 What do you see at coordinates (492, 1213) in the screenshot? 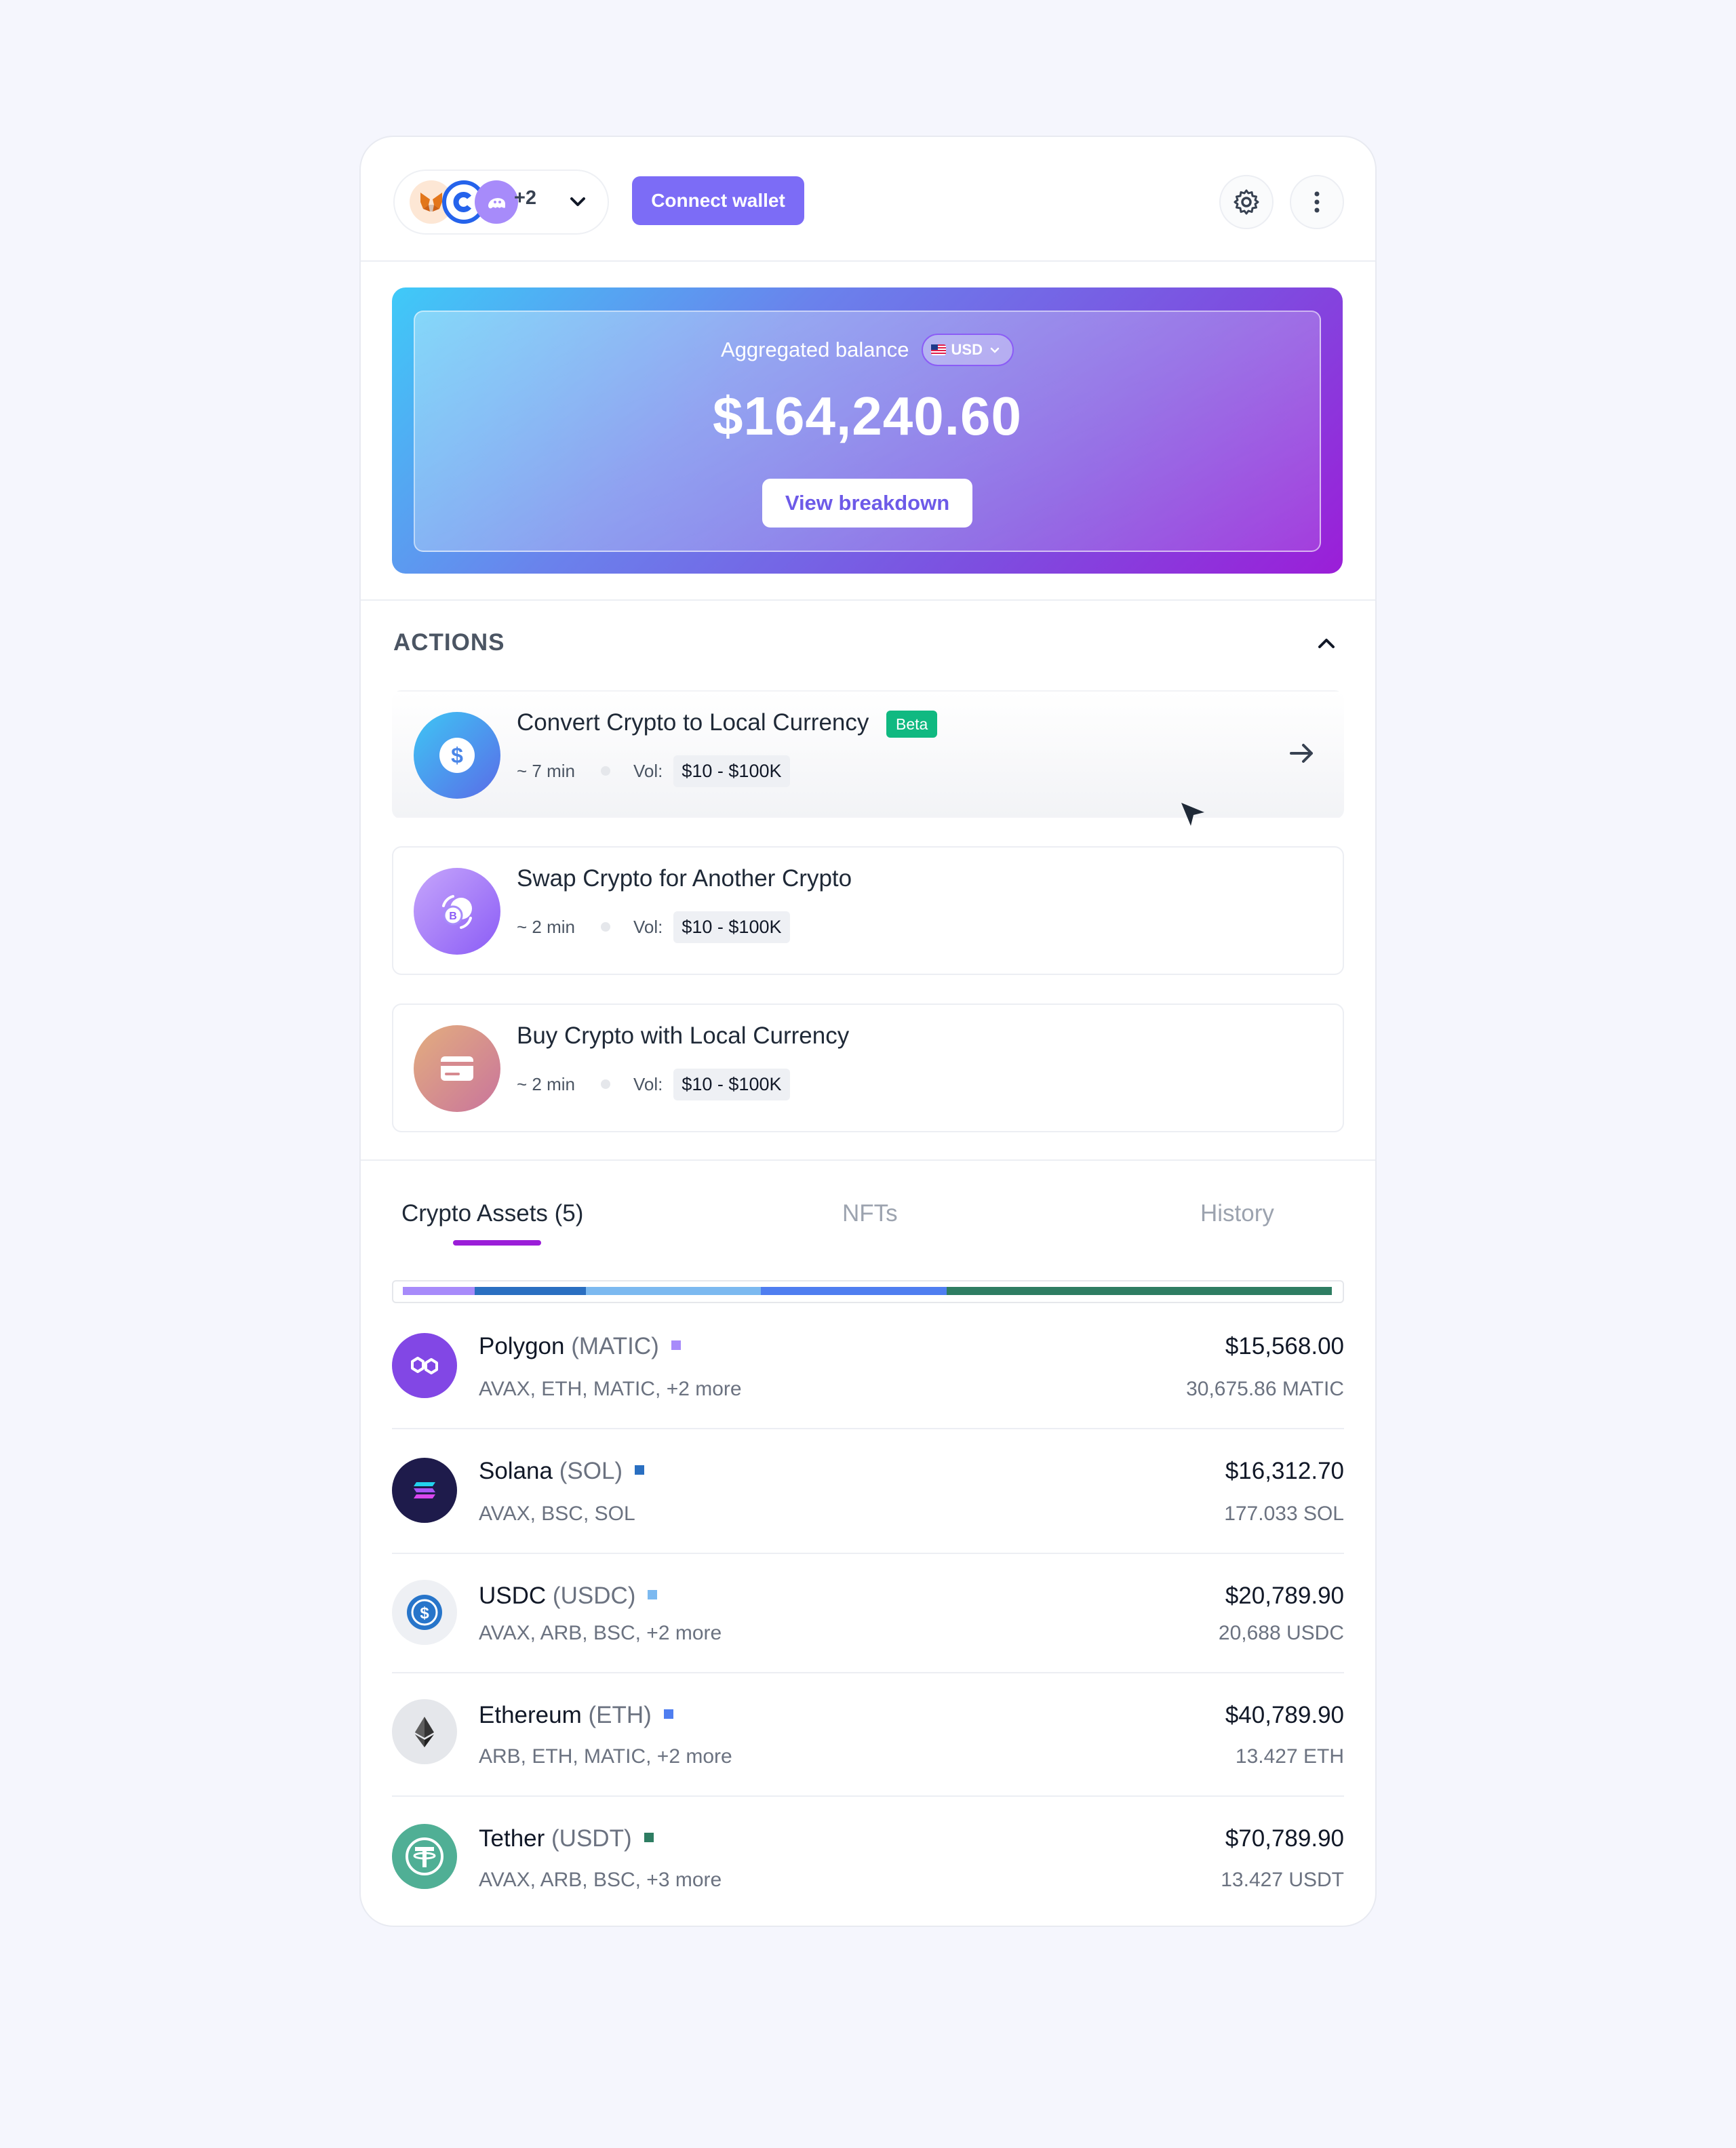
I see `tab-crypto-assets: Crypto Assets (5)` at bounding box center [492, 1213].